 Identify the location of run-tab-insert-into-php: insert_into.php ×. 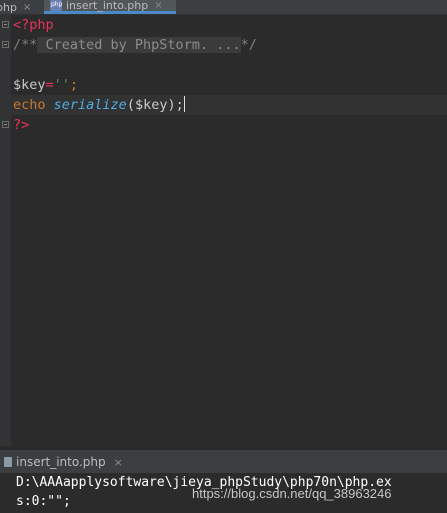
(61, 462).